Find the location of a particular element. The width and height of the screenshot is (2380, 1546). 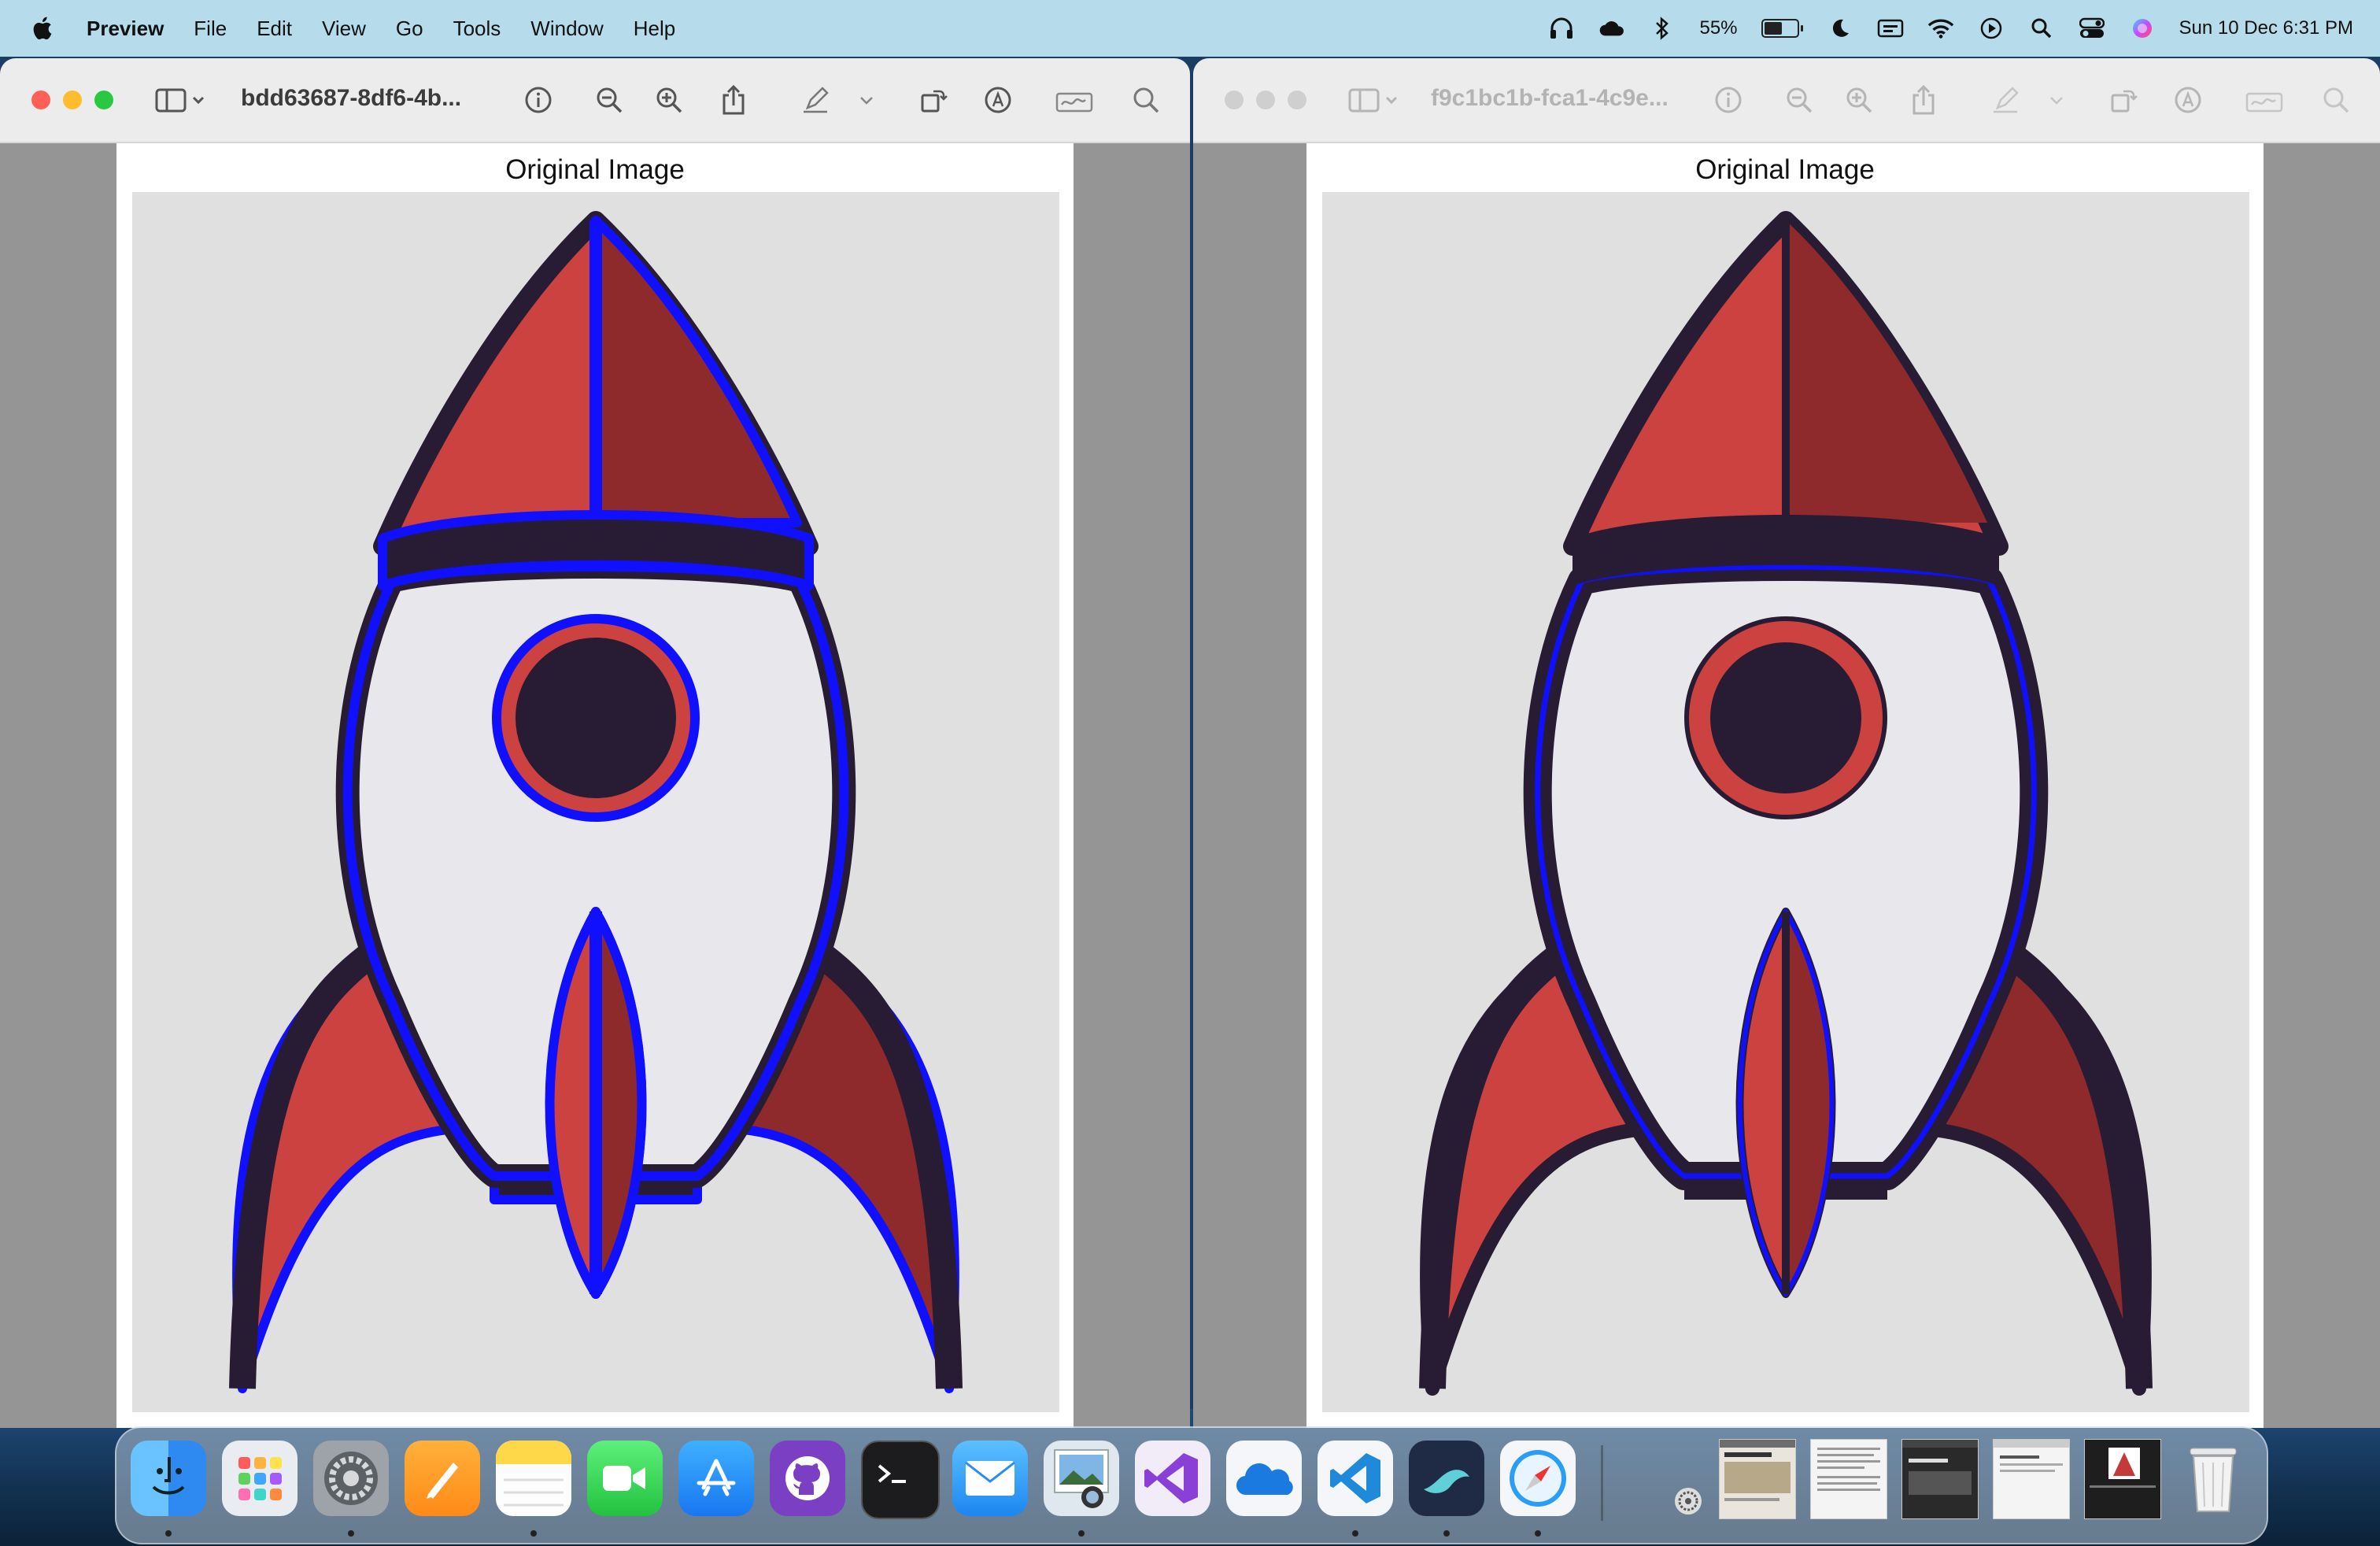

siri-icon is located at coordinates (2142, 28).